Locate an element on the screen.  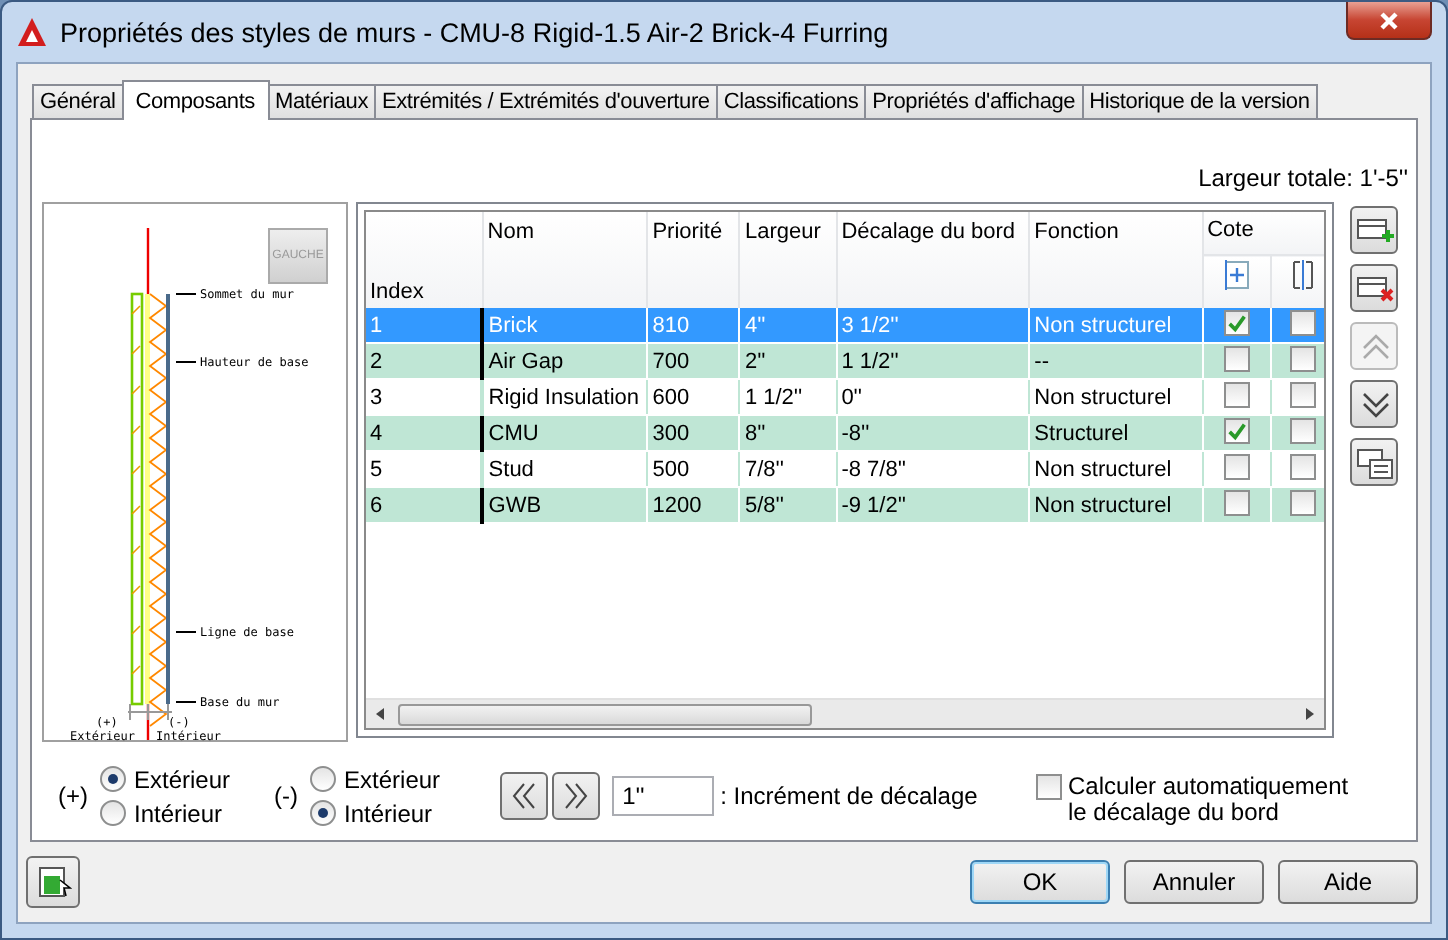
window-title: Propriétés des styles de murs - CMU-8 Rigid-1.5 Air-2 Brick-4 Furring is located at coordinates (474, 32).